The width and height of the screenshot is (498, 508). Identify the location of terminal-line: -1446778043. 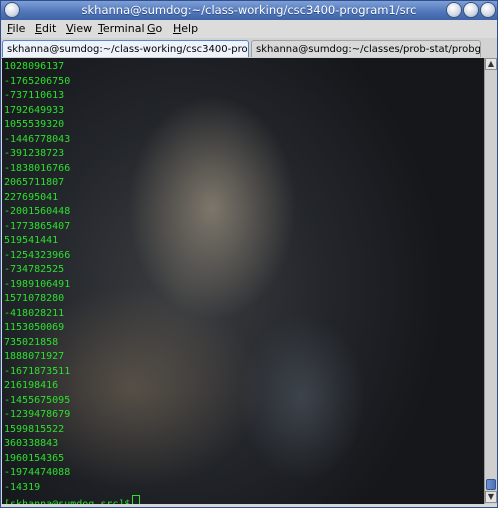
(37, 139).